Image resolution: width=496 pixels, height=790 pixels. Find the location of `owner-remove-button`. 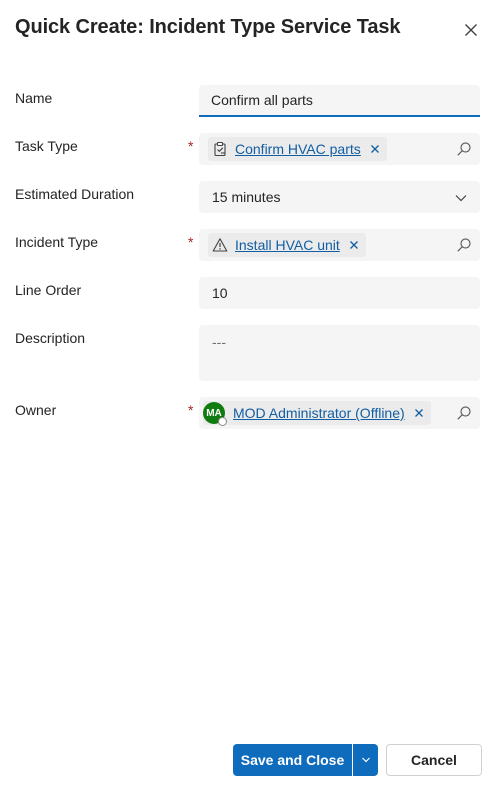

owner-remove-button is located at coordinates (419, 413).